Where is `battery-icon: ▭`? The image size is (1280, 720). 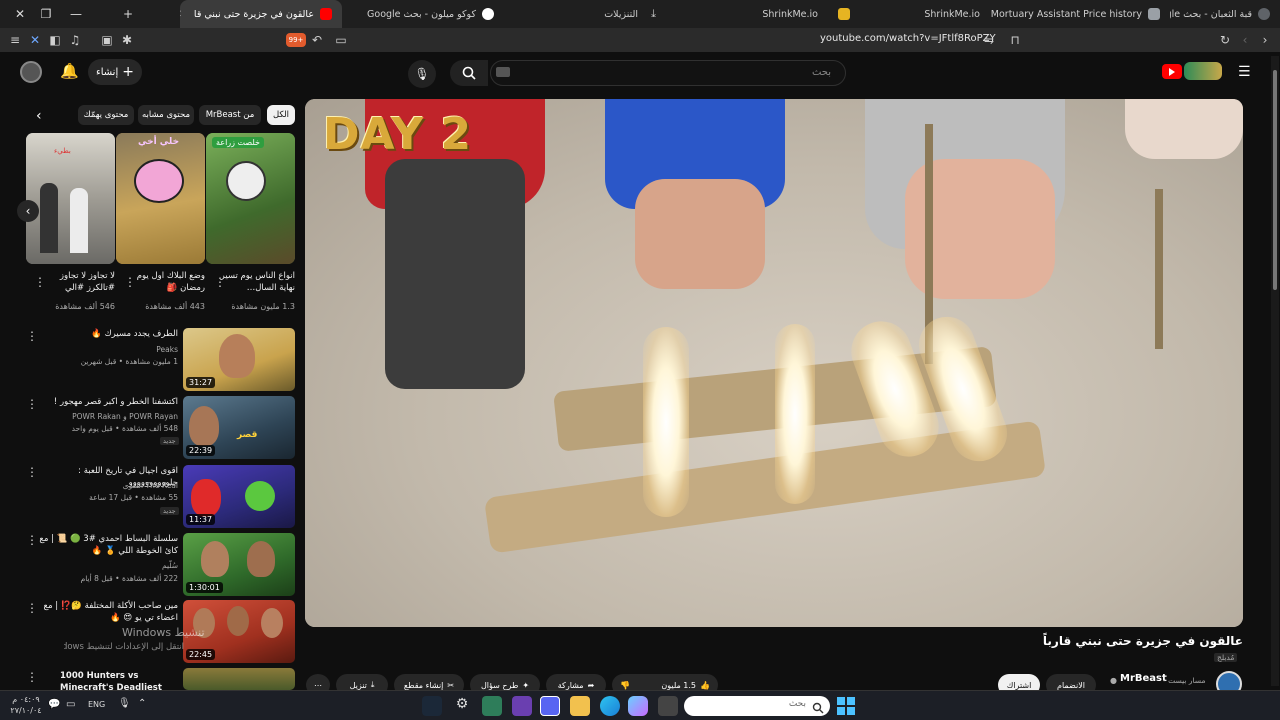
battery-icon: ▭ is located at coordinates (70, 704).